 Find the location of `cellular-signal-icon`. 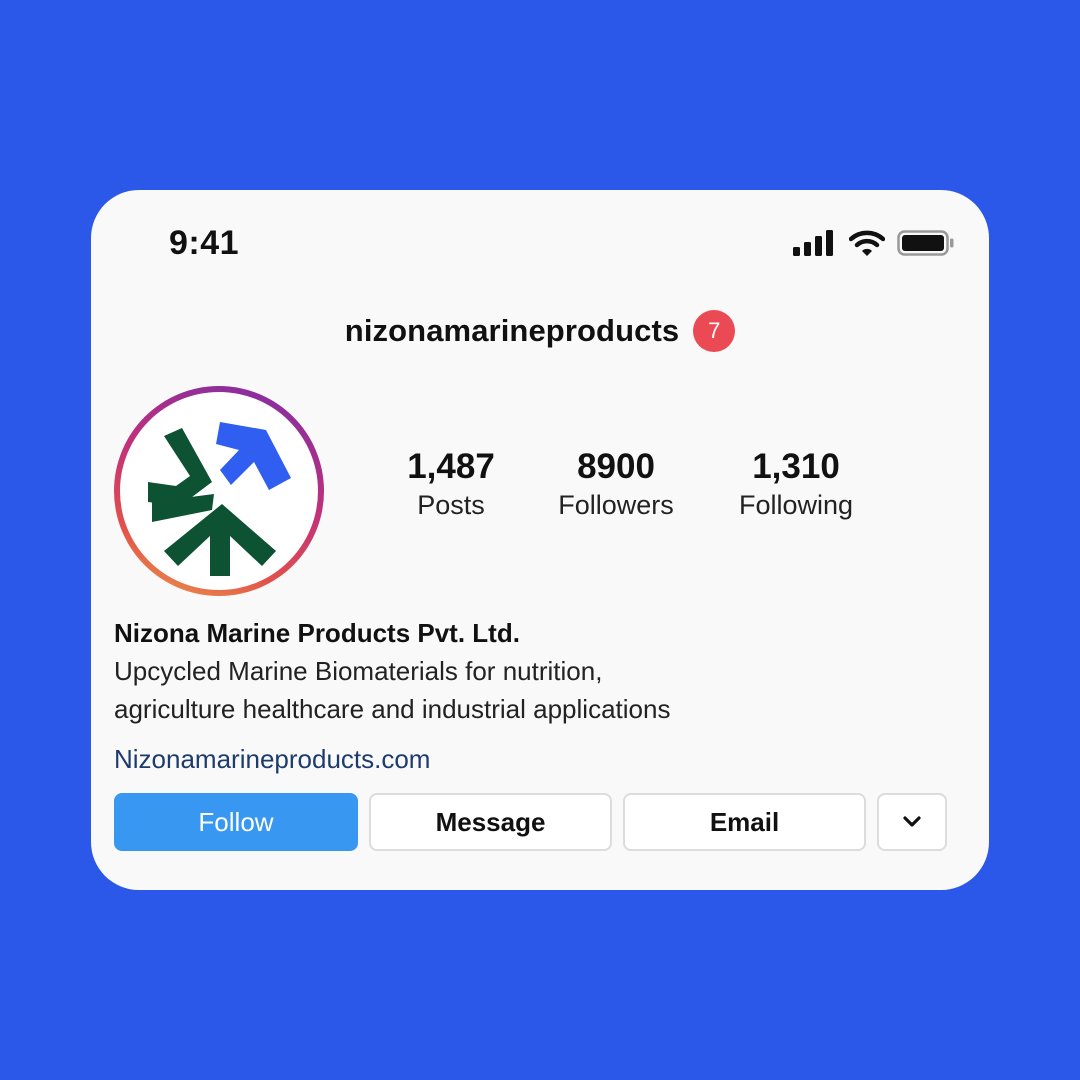

cellular-signal-icon is located at coordinates (813, 243).